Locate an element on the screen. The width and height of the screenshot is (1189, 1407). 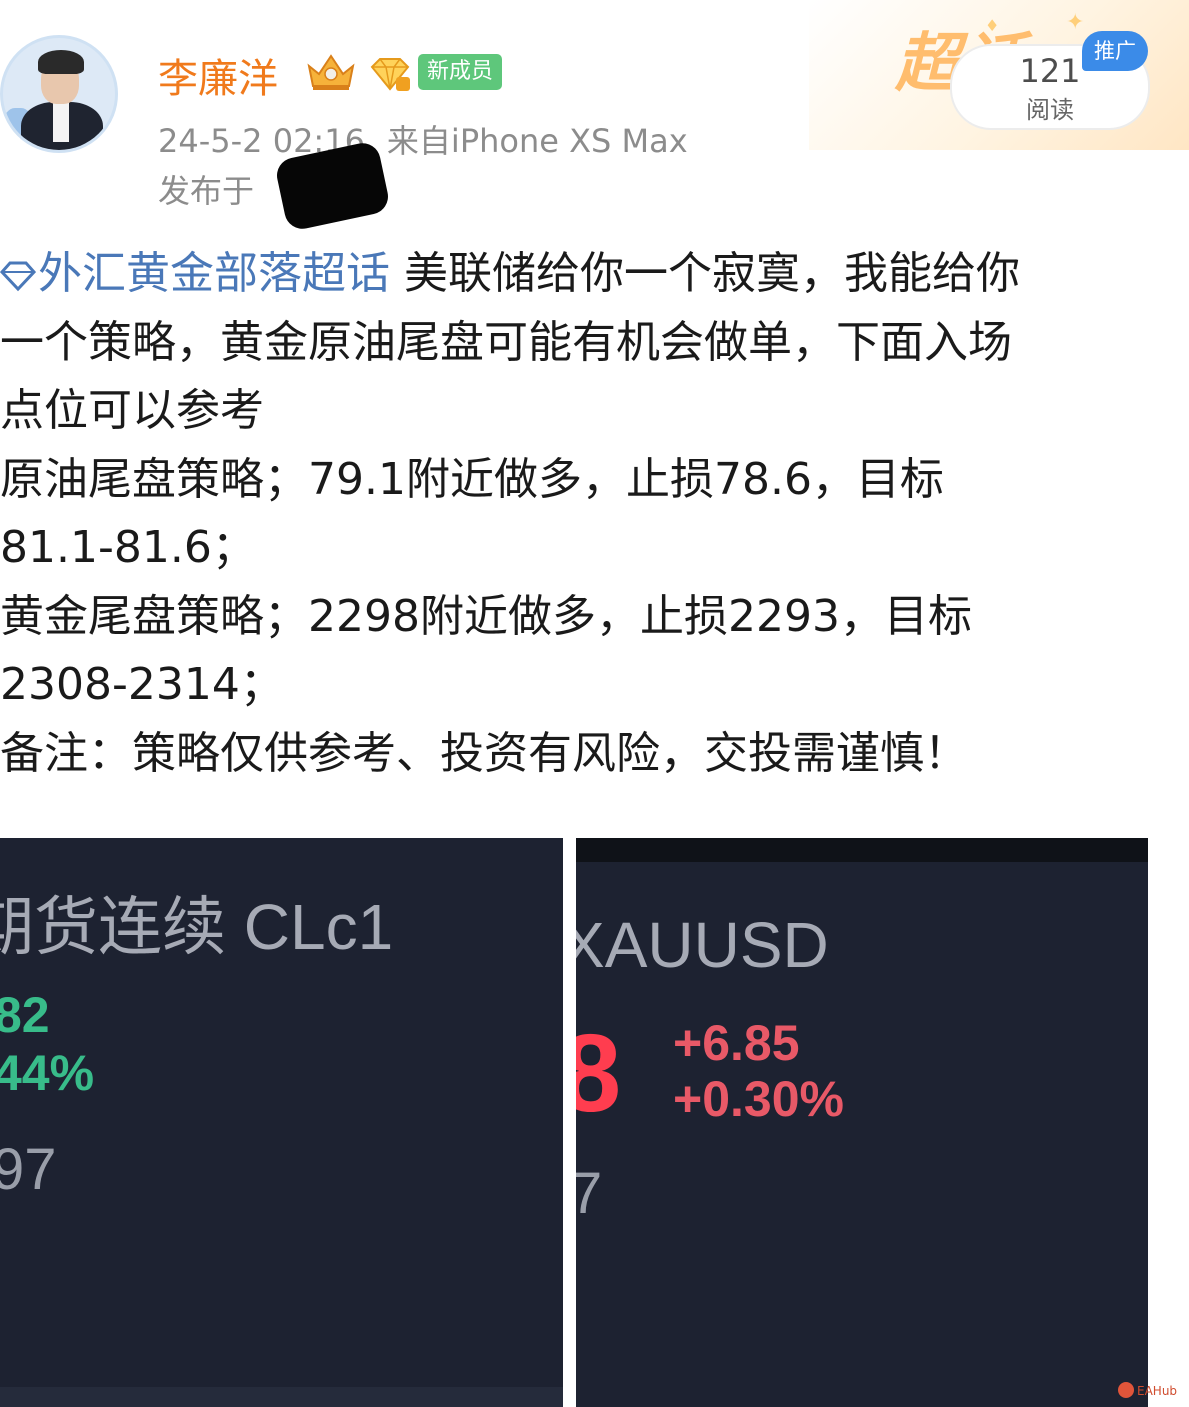
new-member-badge: 新成员 is located at coordinates (460, 72).